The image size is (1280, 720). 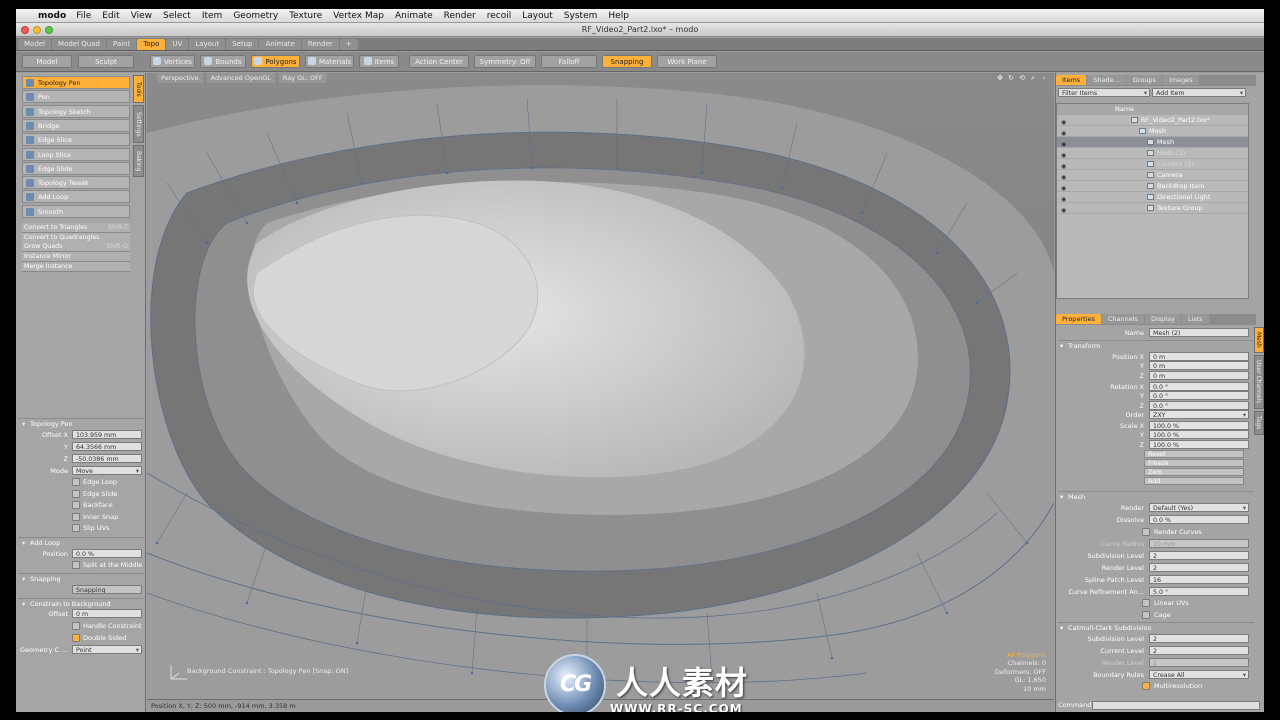 What do you see at coordinates (177, 16) in the screenshot?
I see `menu-select: Select` at bounding box center [177, 16].